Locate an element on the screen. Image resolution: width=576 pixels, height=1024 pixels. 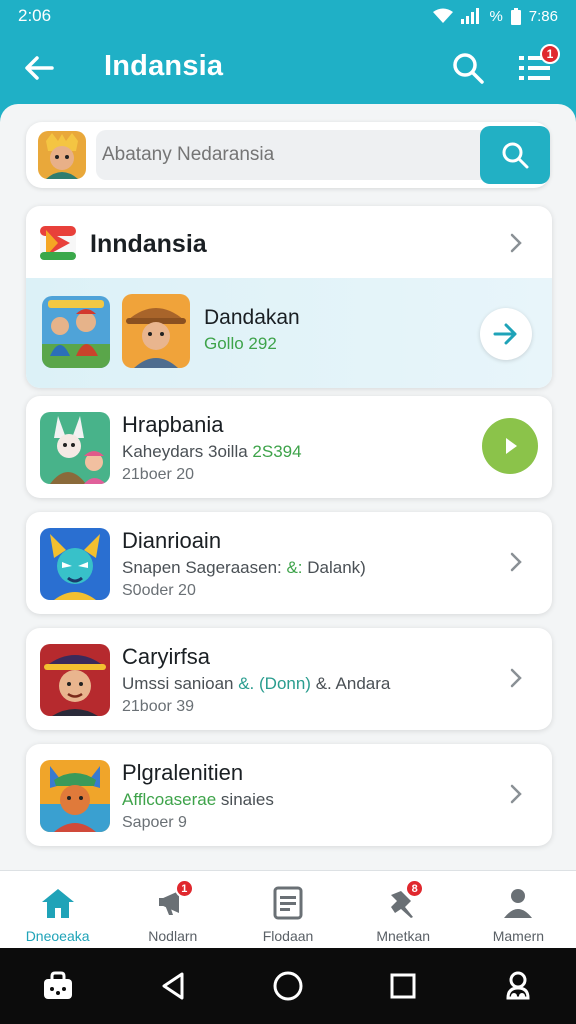
nav-item-home: Dneoeaka is located at coordinates (57, 909).